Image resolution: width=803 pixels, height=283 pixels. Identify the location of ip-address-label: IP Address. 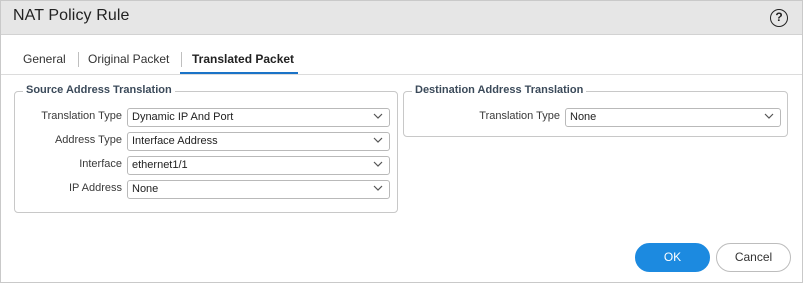
(95, 188).